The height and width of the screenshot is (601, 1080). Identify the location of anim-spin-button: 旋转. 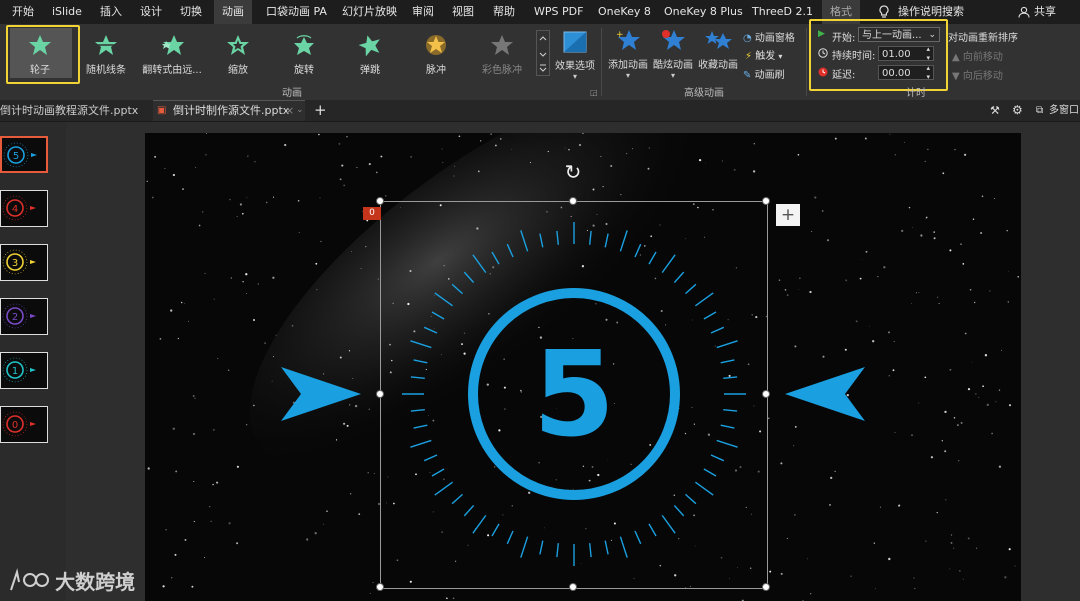
(304, 53).